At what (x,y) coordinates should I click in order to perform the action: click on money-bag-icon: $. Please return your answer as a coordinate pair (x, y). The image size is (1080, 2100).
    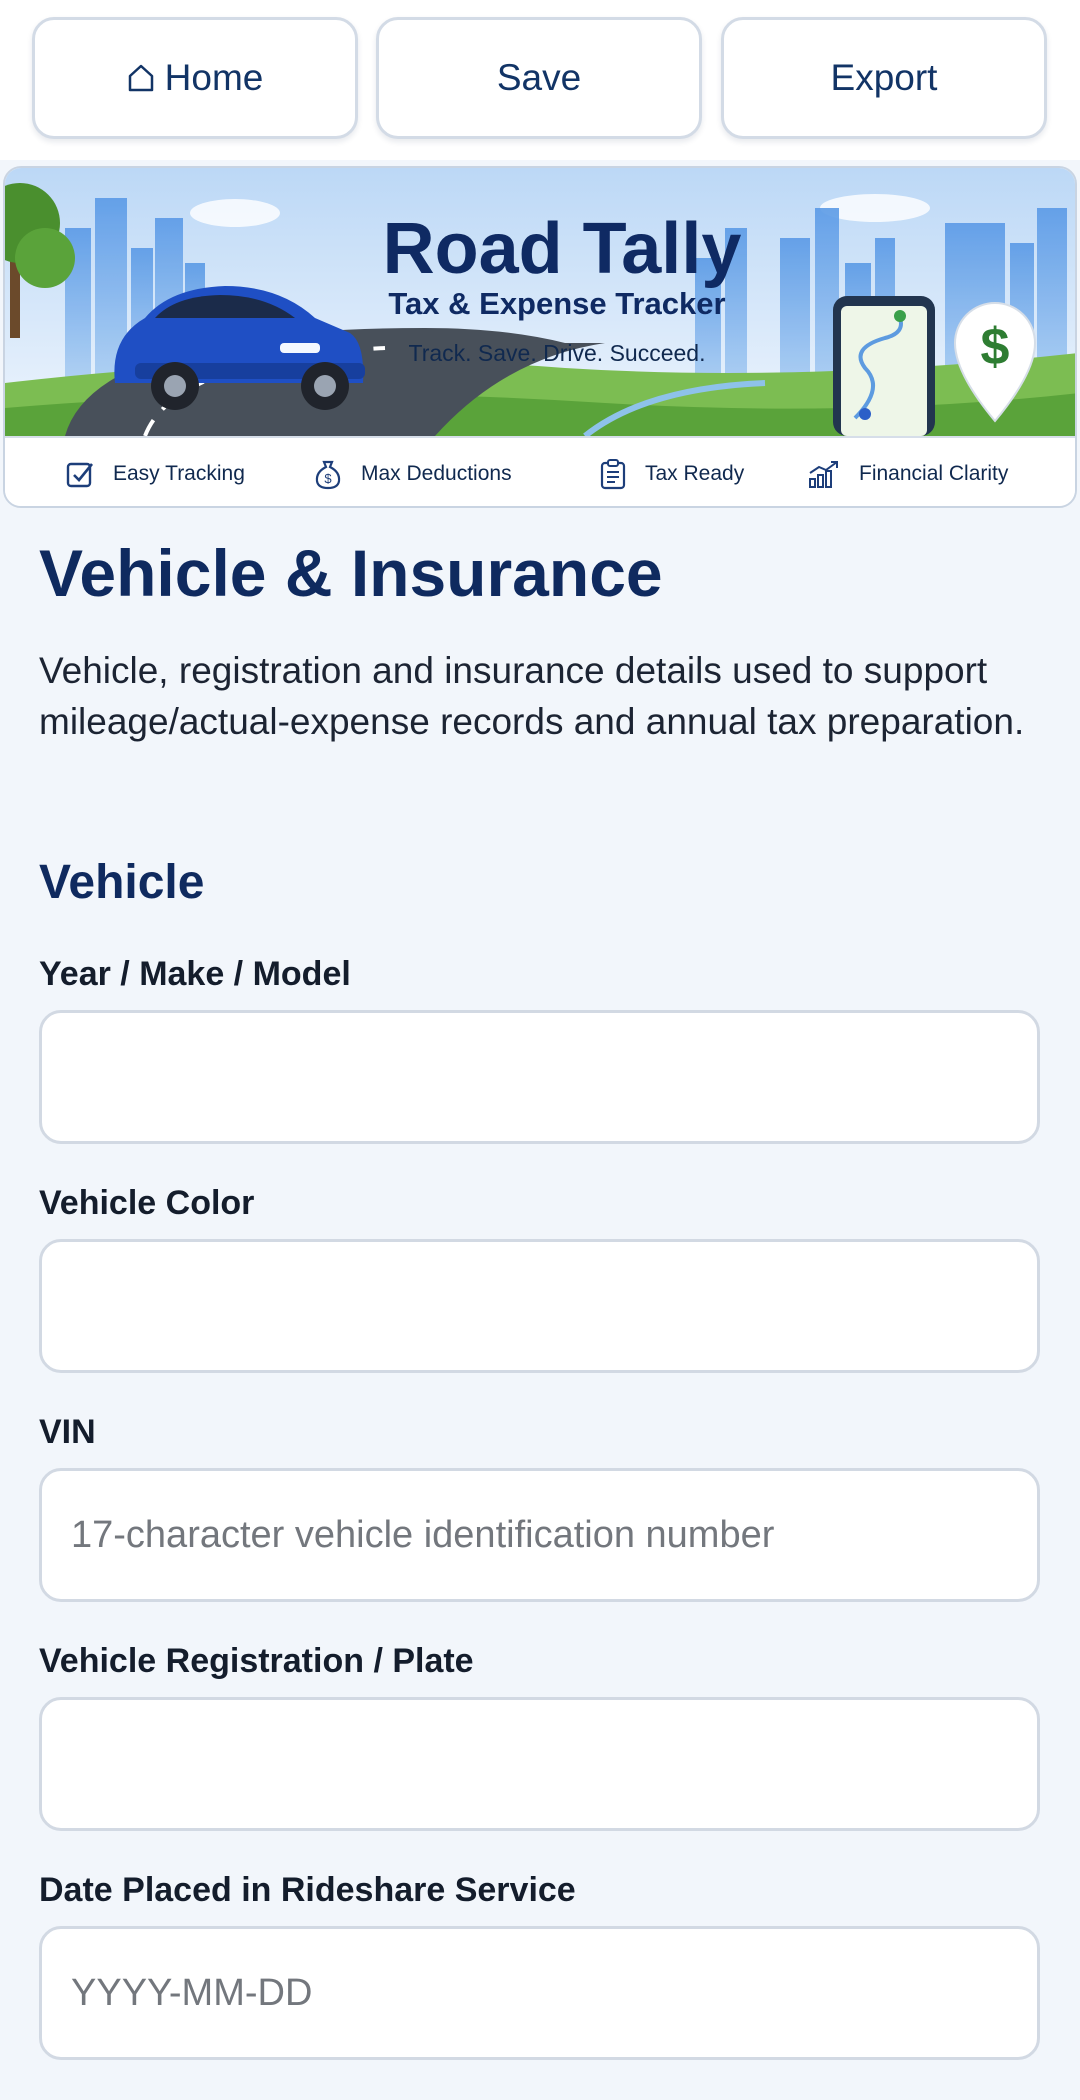
    Looking at the image, I should click on (328, 474).